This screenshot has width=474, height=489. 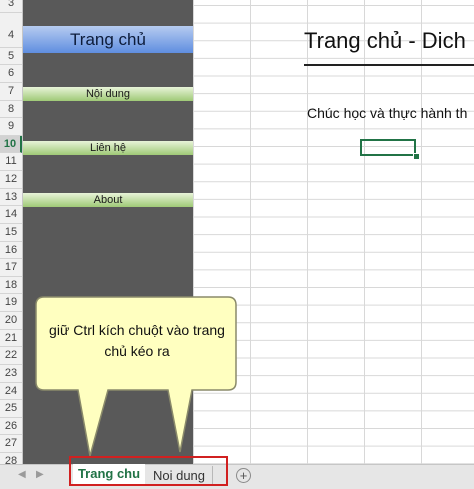 I want to click on row-header: 8, so click(x=11, y=110).